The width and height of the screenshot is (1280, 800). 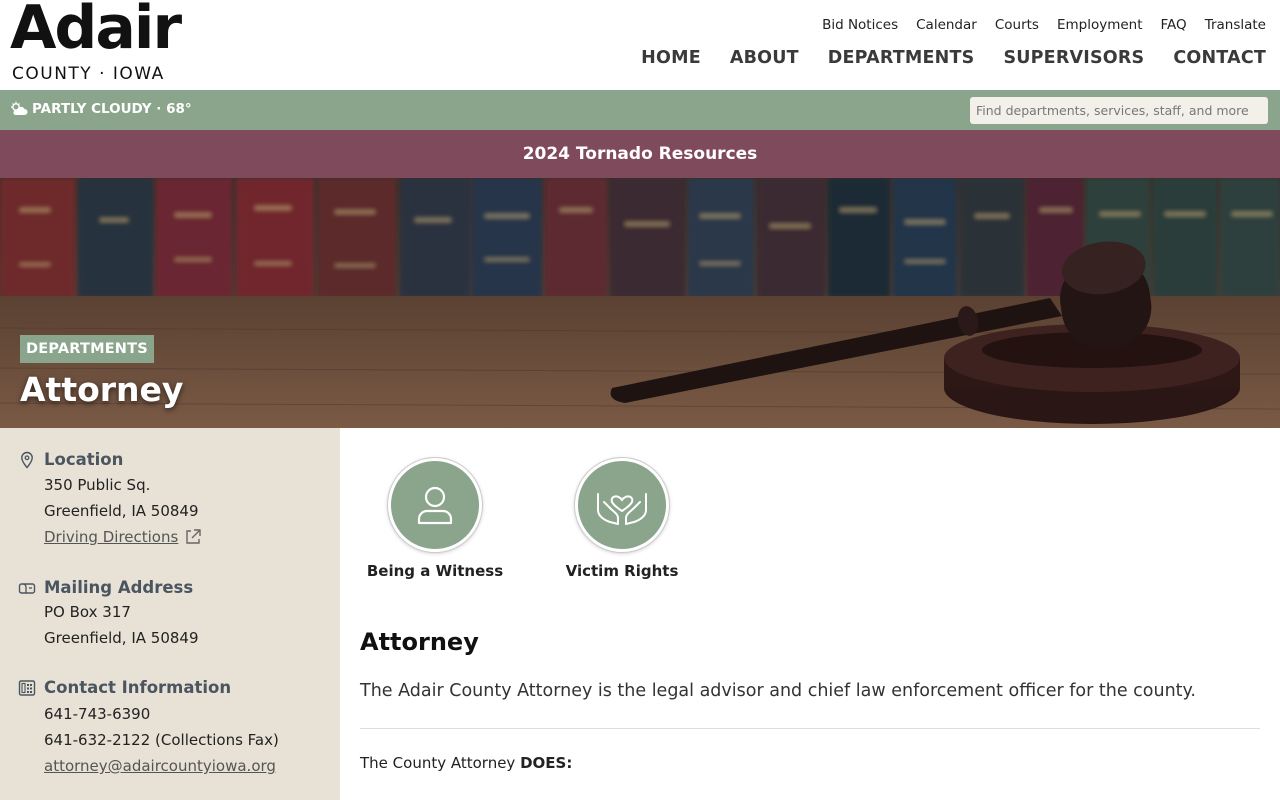 What do you see at coordinates (84, 459) in the screenshot?
I see `location-heading-label: Location` at bounding box center [84, 459].